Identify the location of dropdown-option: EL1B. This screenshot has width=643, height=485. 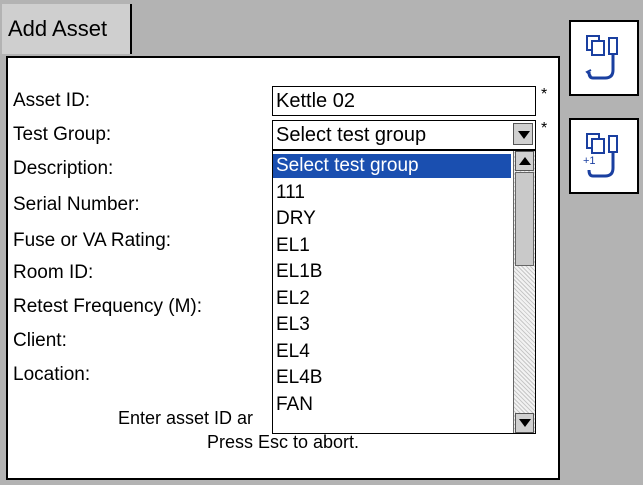
(392, 272).